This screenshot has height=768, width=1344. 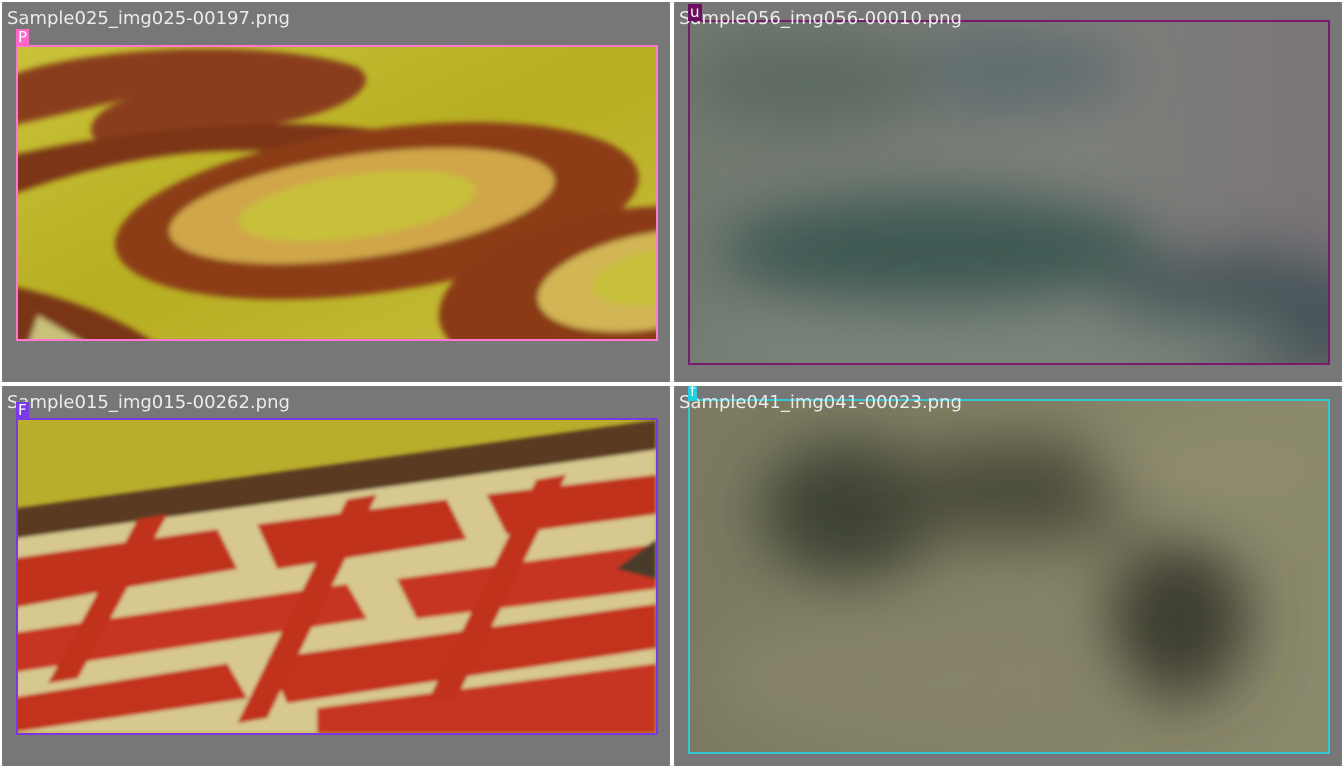 What do you see at coordinates (148, 18) in the screenshot?
I see `image-filename-label-1: Sample025_img025-00197.png` at bounding box center [148, 18].